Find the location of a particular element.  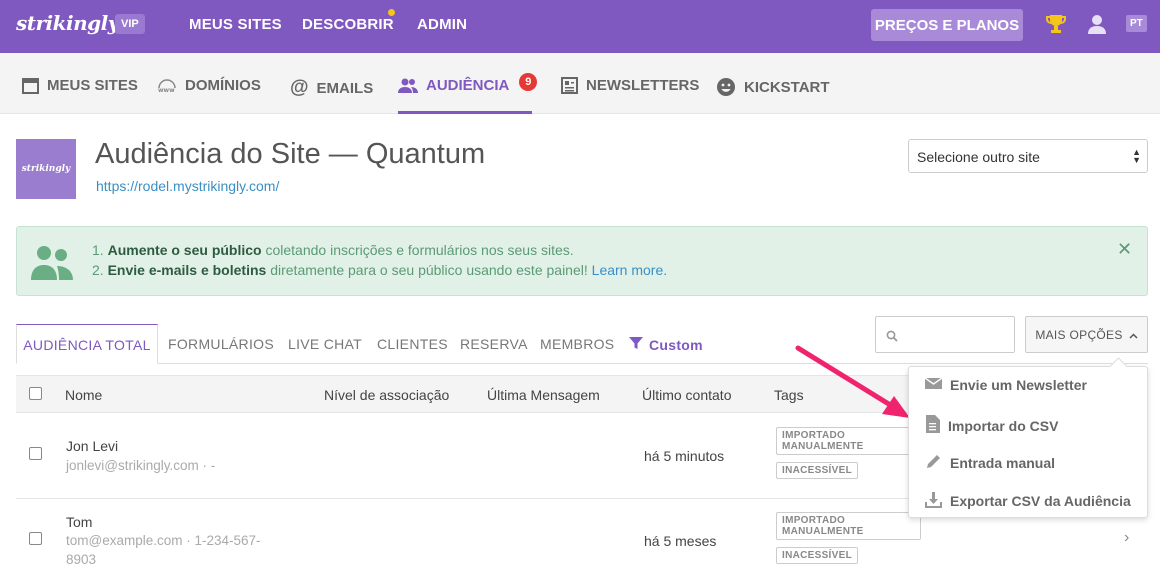

contact-detail-continued: 8903 is located at coordinates (81, 559).